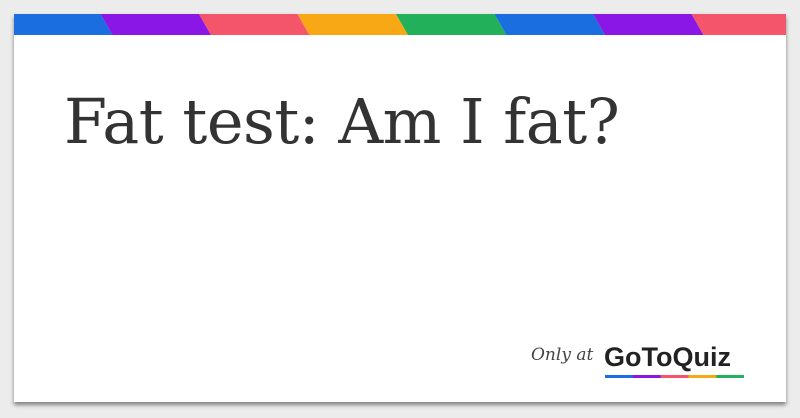 The image size is (800, 418). I want to click on quiz-title: Fat test: Am I fat?, so click(342, 121).